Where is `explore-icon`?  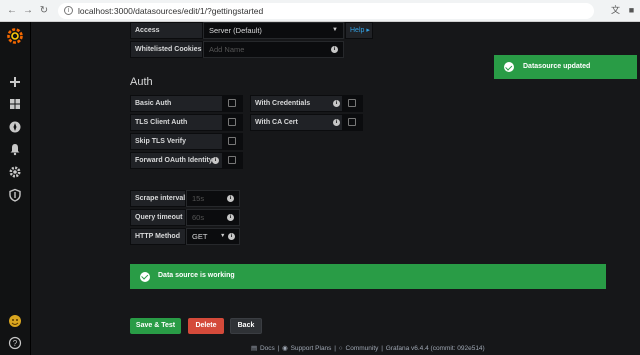
explore-icon is located at coordinates (15, 127).